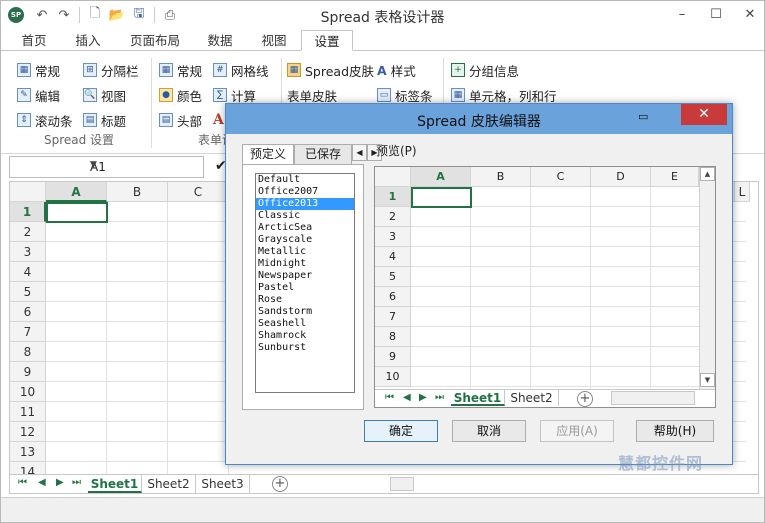 Image resolution: width=765 pixels, height=523 pixels. I want to click on skin-list-item: Seashell, so click(305, 324).